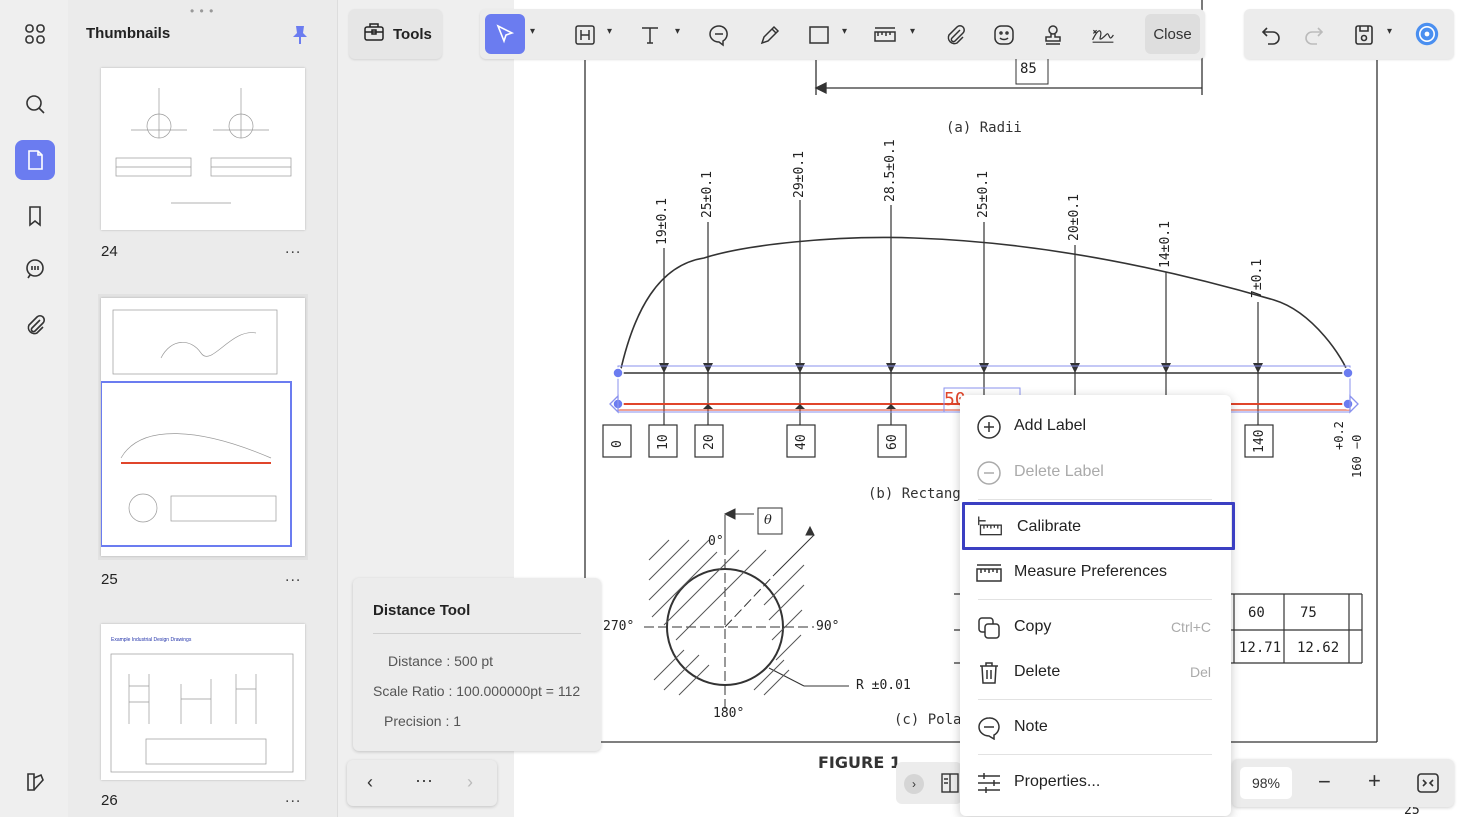 The width and height of the screenshot is (1462, 817). I want to click on add-label-menu-item: Add Label, so click(1095, 427).